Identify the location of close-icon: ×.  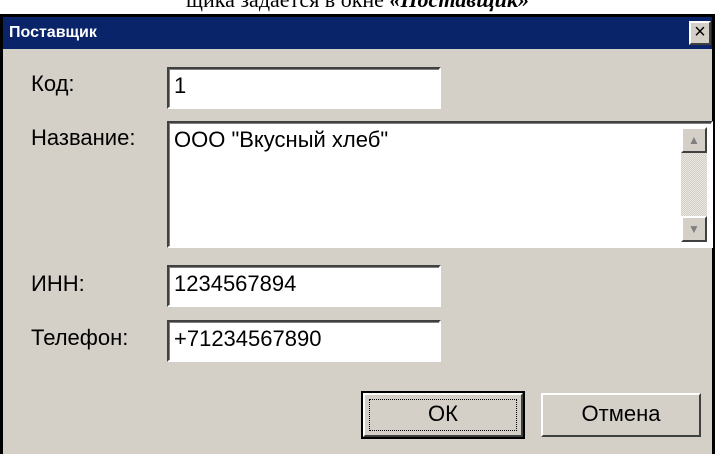
(700, 32).